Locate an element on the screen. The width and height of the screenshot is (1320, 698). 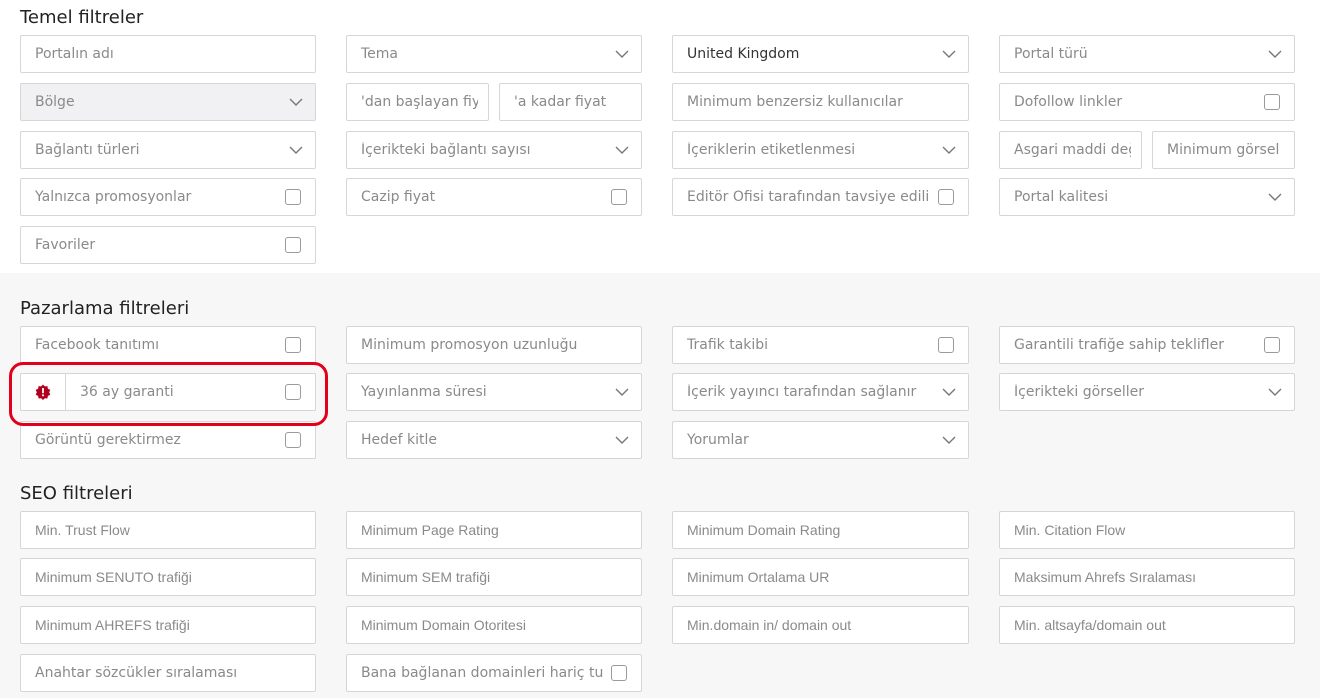
min-trust-flow-input: Min. Trust Flow is located at coordinates (168, 530).